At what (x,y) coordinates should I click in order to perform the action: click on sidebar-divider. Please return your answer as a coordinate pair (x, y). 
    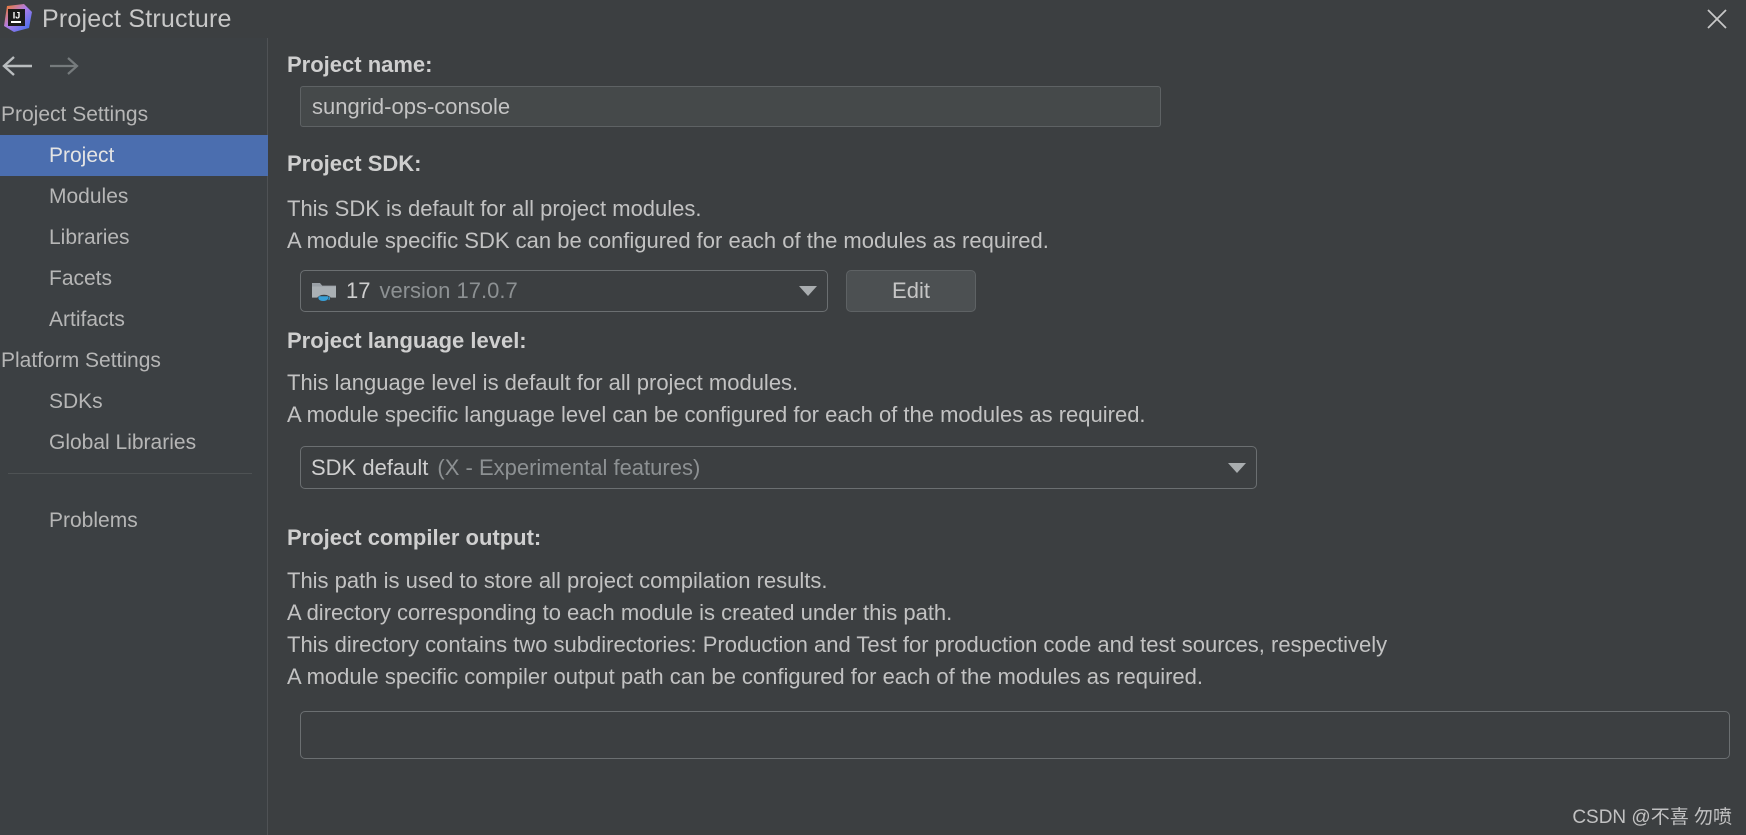
    Looking at the image, I should click on (130, 473).